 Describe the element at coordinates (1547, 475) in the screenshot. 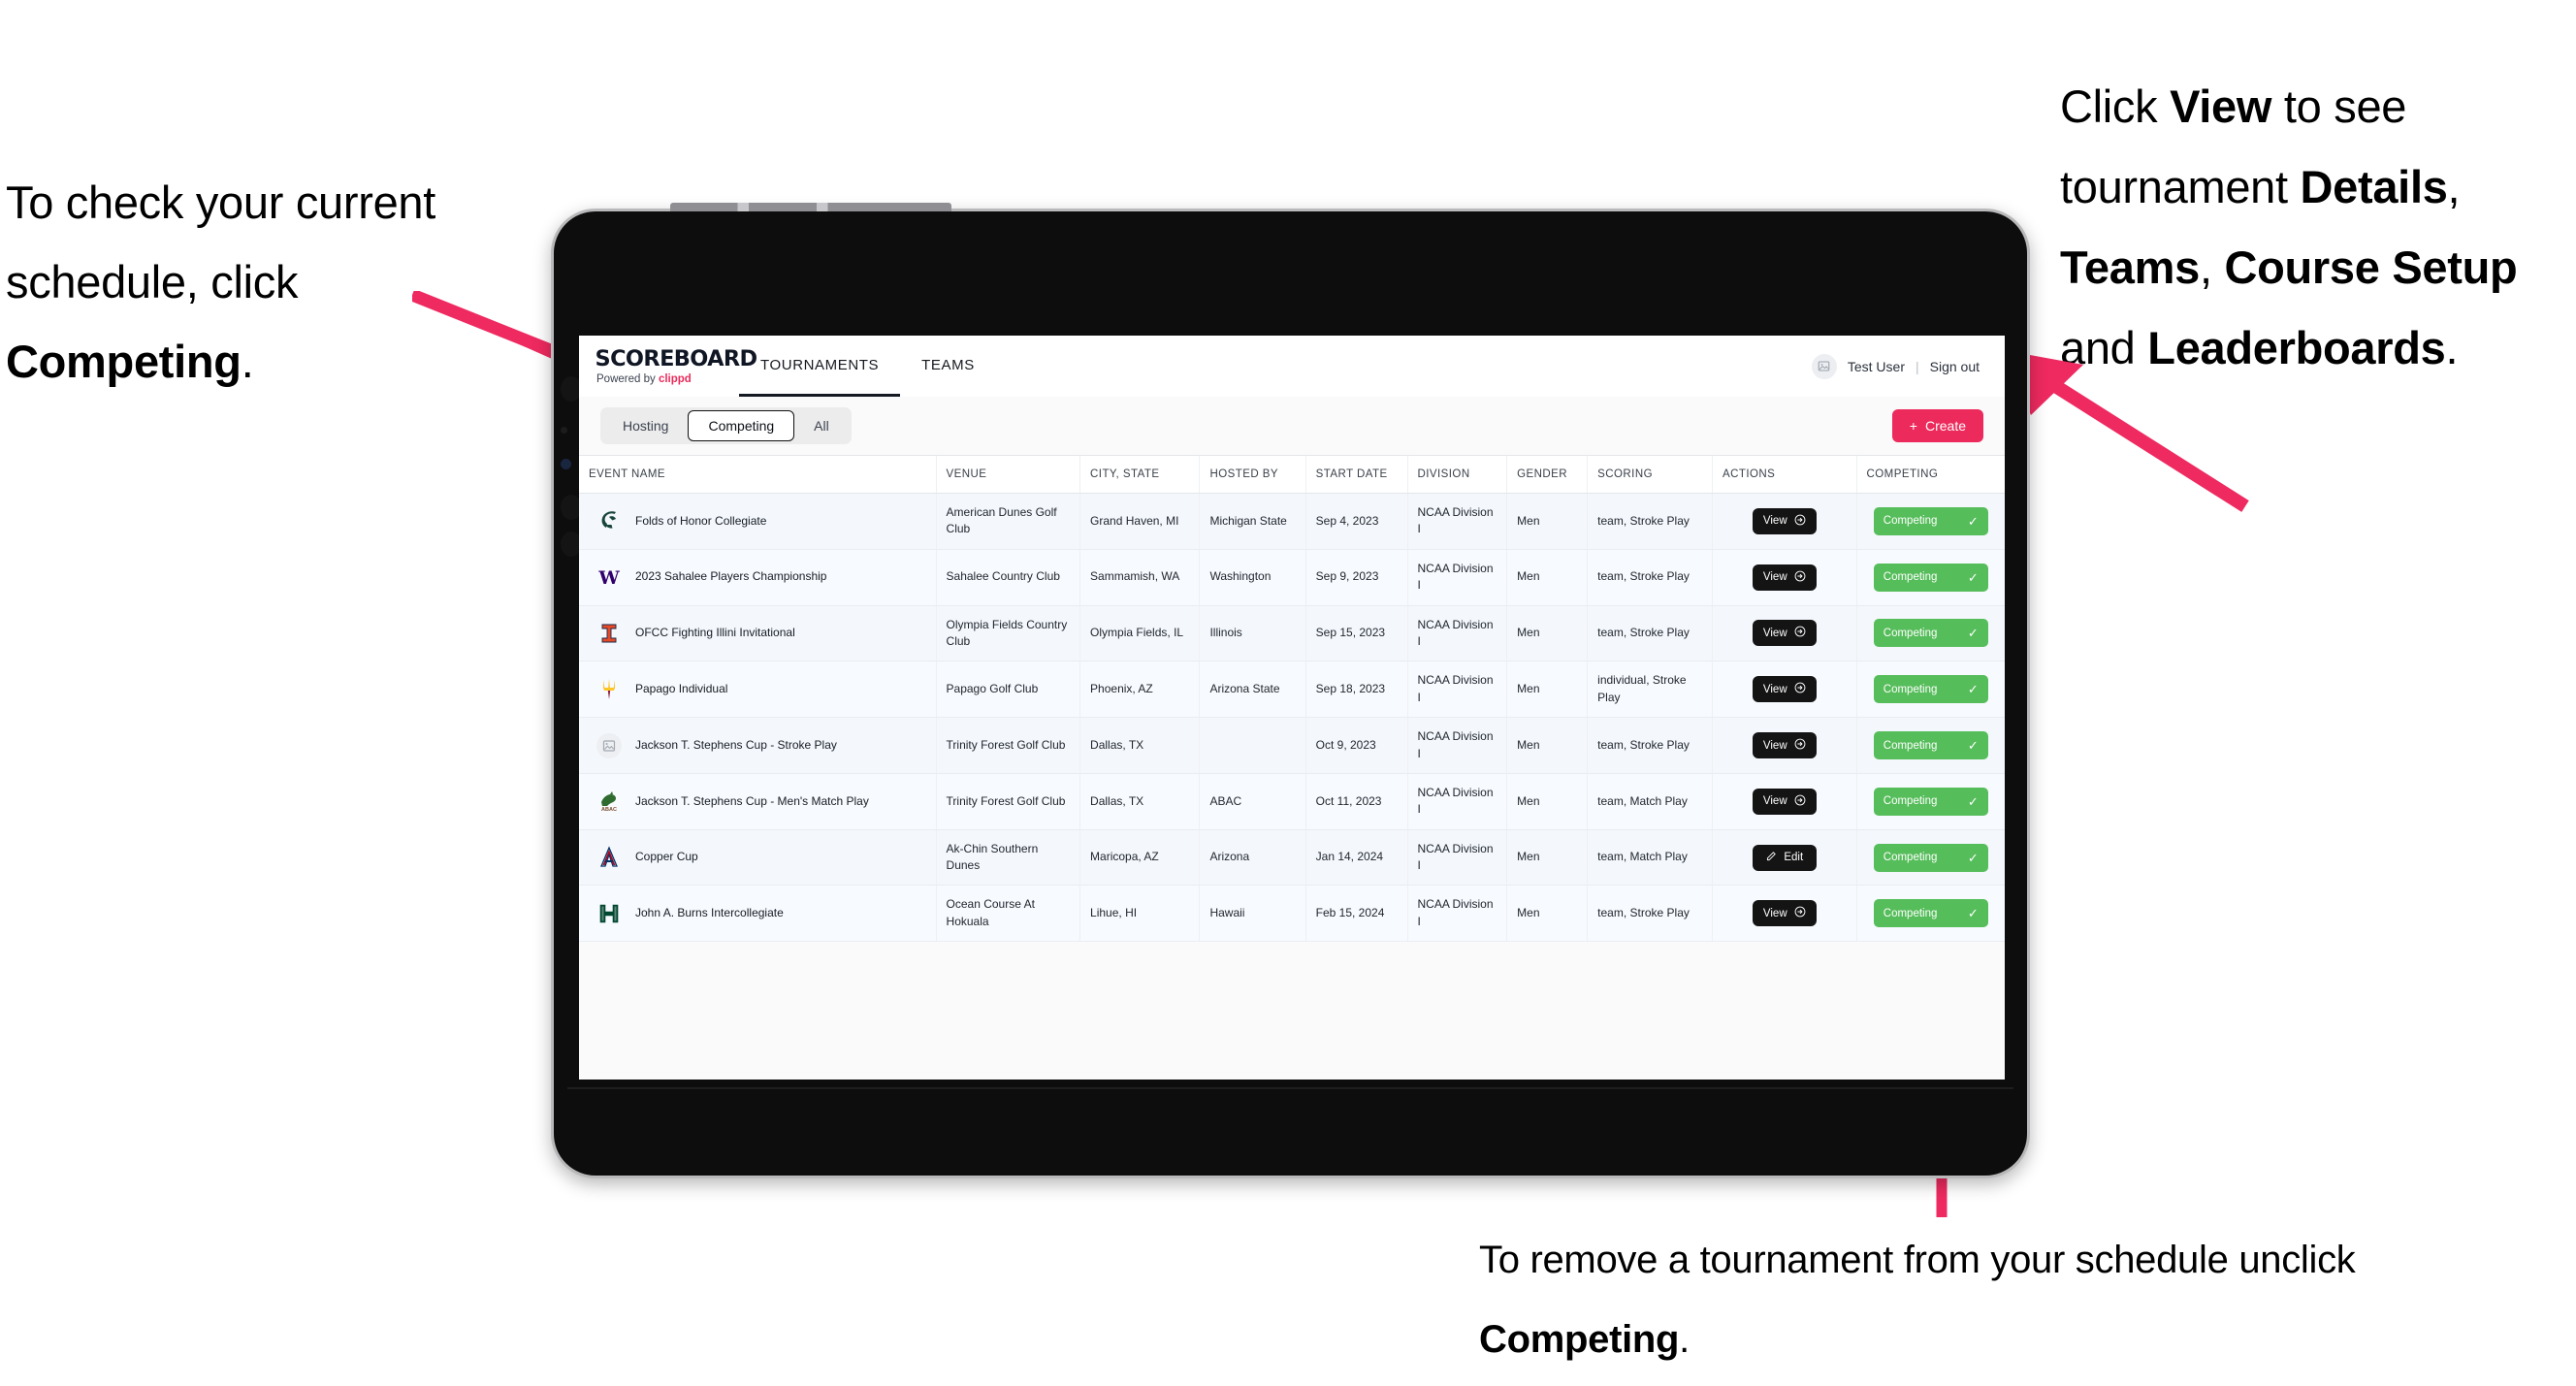

I see `col-gender: GENDER` at that location.